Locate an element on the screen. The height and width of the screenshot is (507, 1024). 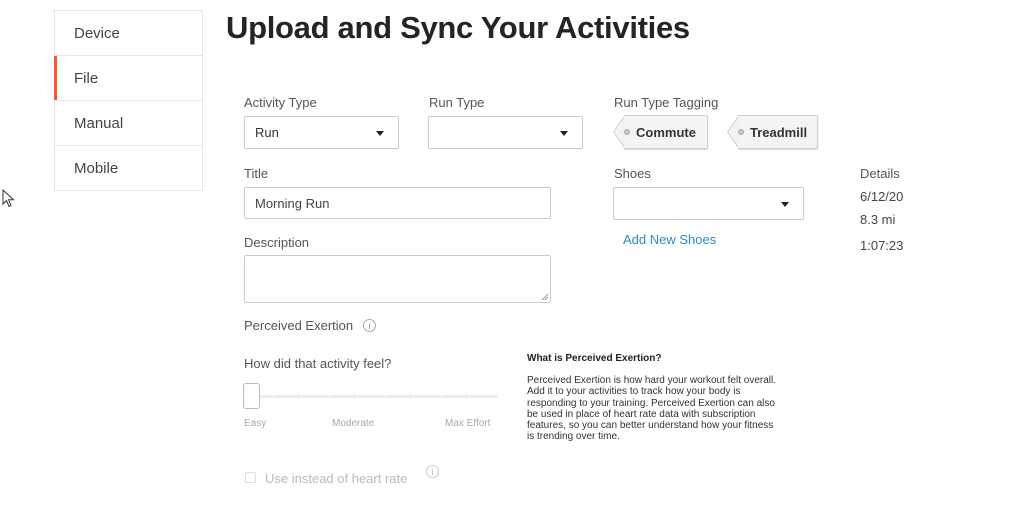
pe-help-title: What is Perceived Exertion? is located at coordinates (594, 358).